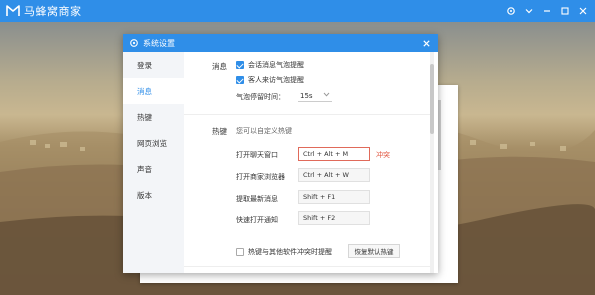 The image size is (595, 295). I want to click on hotkey-label-browser: 打开商家浏览器, so click(260, 177).